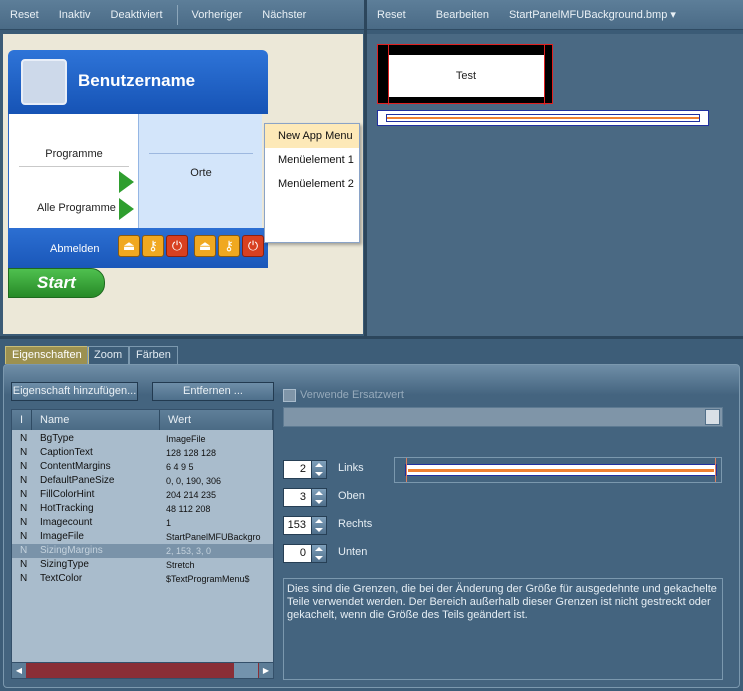  What do you see at coordinates (142, 551) in the screenshot?
I see `table-row-selected: N SizingMargins 2, 153, 3, 0` at bounding box center [142, 551].